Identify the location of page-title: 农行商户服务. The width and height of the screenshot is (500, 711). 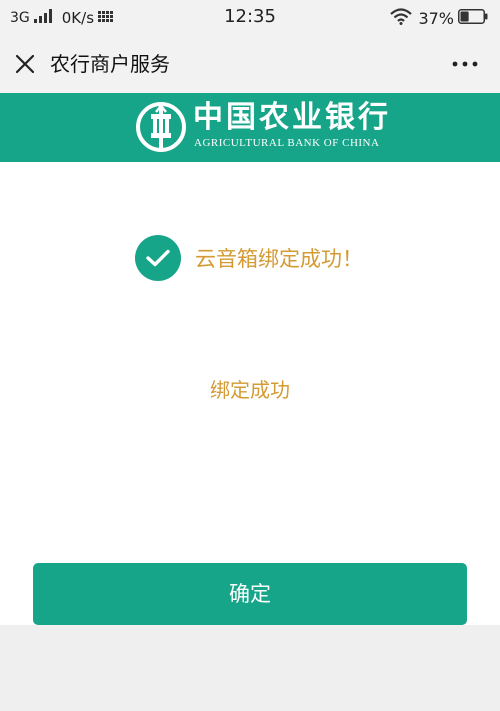
(110, 64).